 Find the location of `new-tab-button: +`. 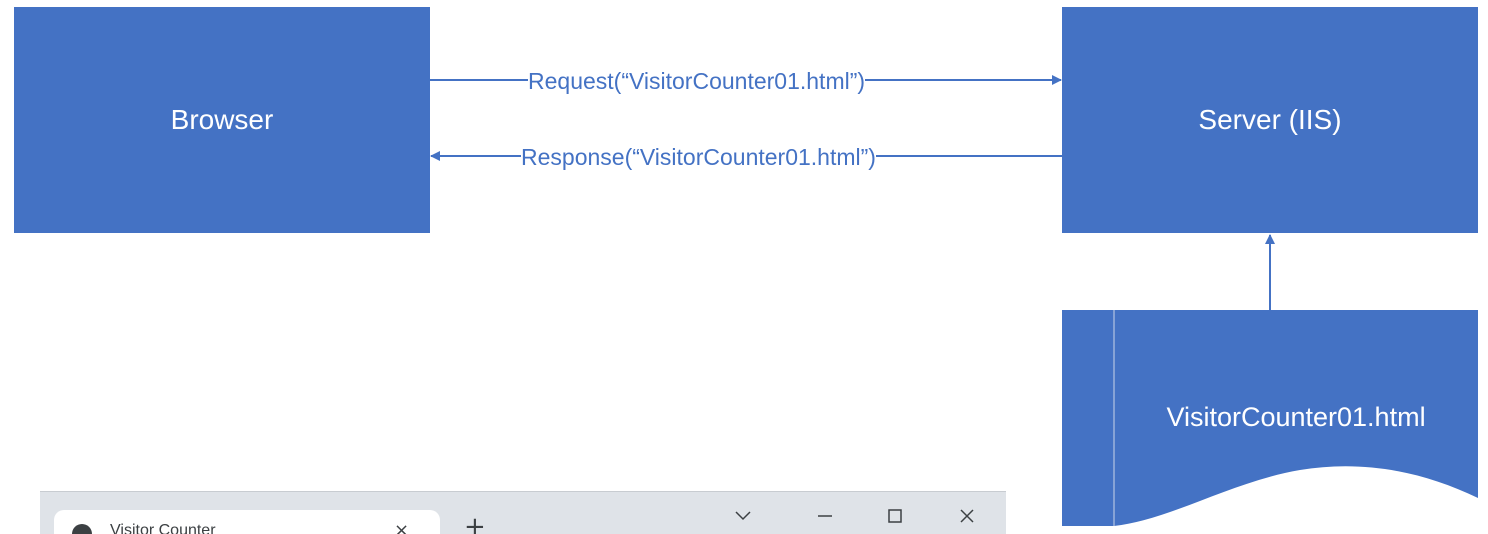

new-tab-button: + is located at coordinates (475, 524).